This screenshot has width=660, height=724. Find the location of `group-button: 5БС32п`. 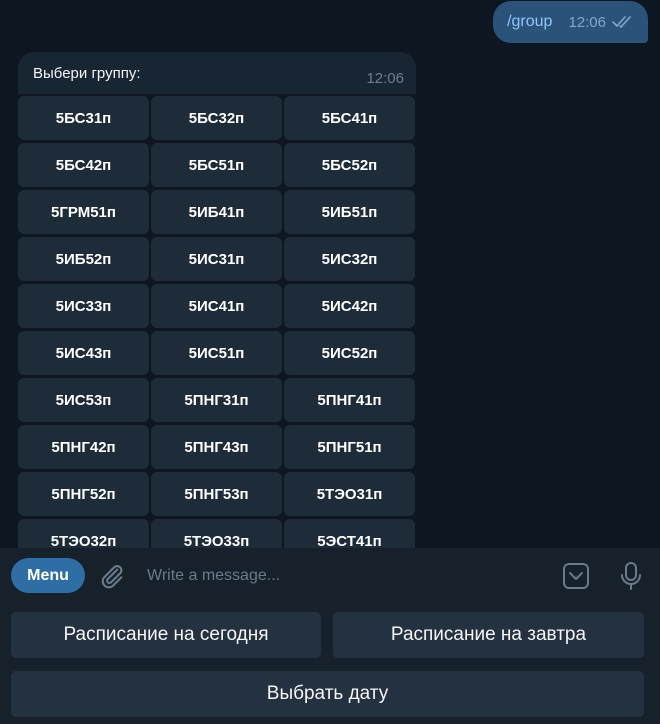

group-button: 5БС32п is located at coordinates (216, 118).